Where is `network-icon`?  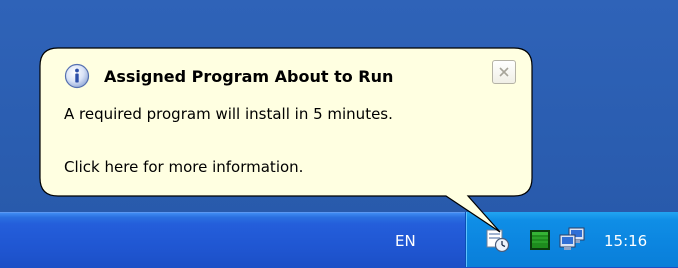 network-icon is located at coordinates (572, 240).